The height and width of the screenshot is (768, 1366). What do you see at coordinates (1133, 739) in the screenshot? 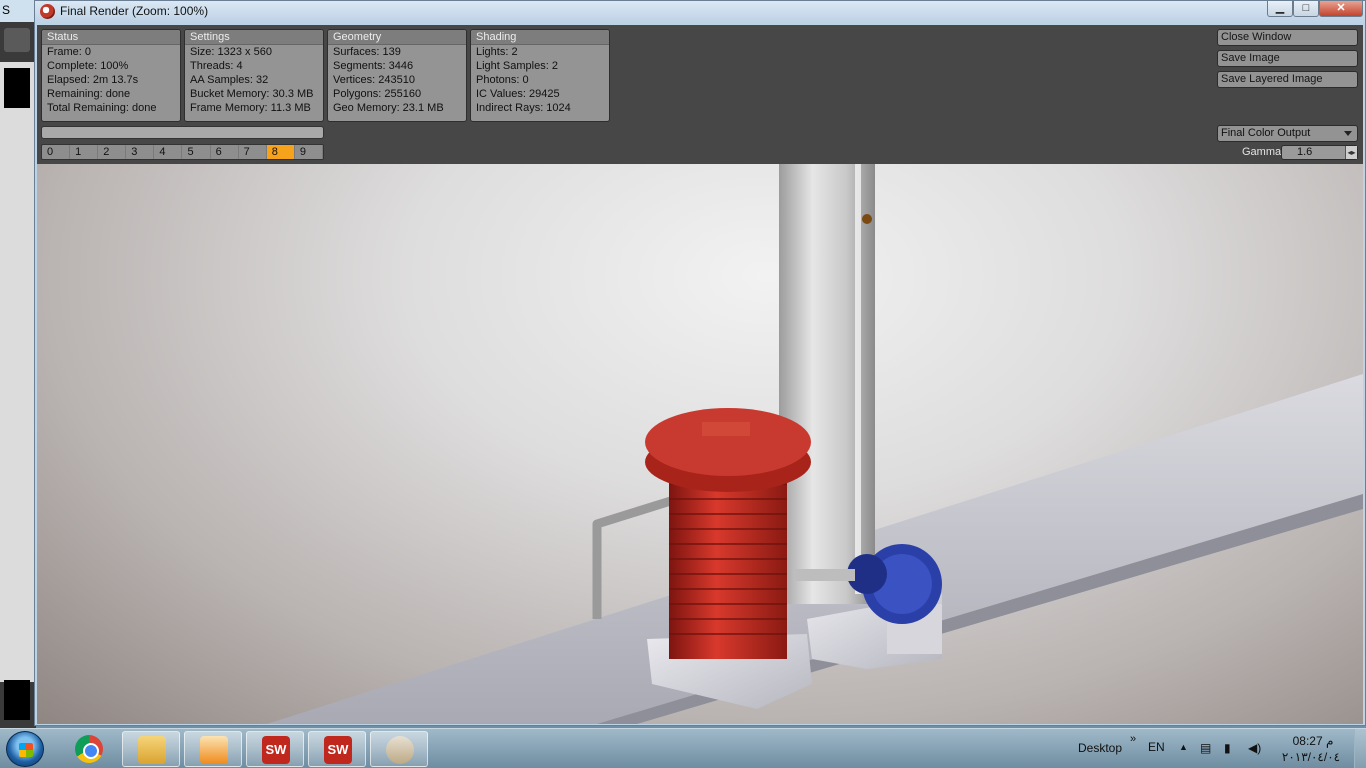
I see `toolbar-chevron-icon: »` at bounding box center [1133, 739].